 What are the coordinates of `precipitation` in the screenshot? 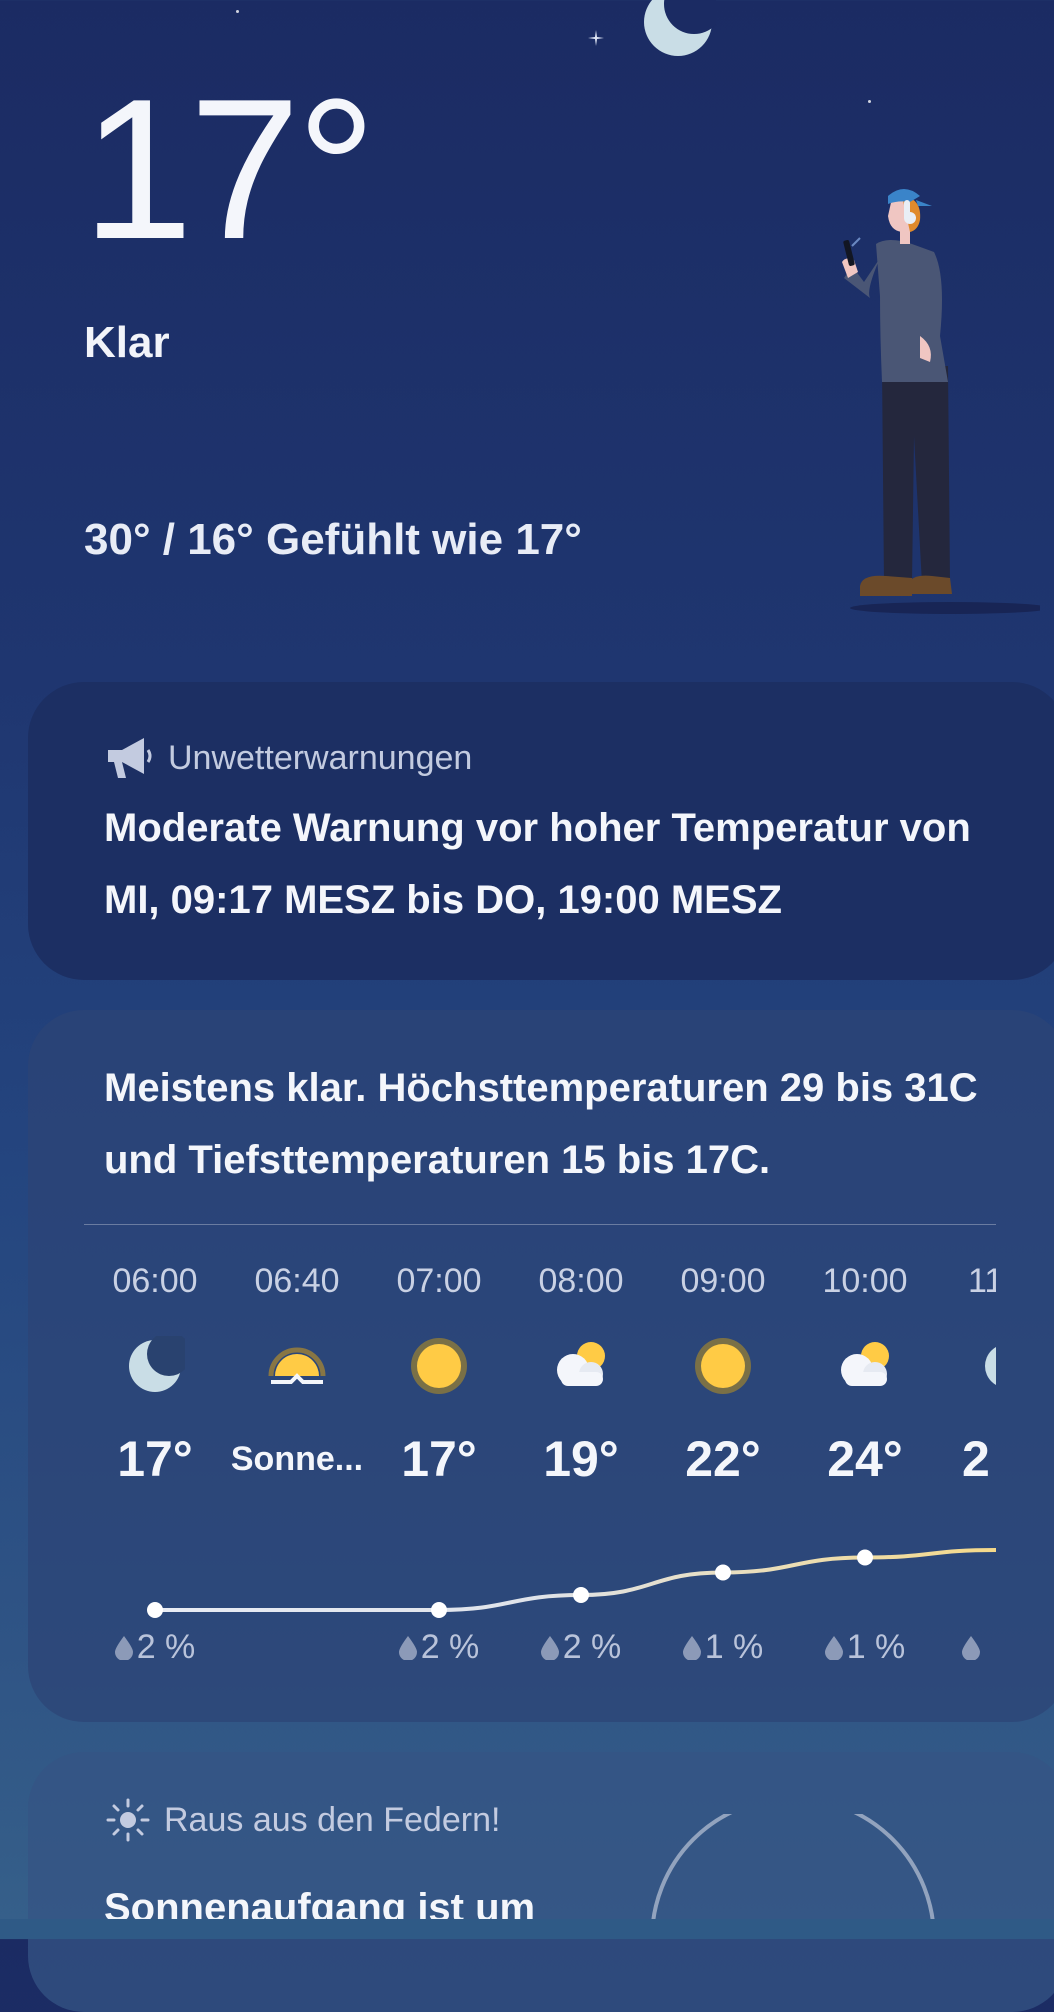 It's located at (966, 1647).